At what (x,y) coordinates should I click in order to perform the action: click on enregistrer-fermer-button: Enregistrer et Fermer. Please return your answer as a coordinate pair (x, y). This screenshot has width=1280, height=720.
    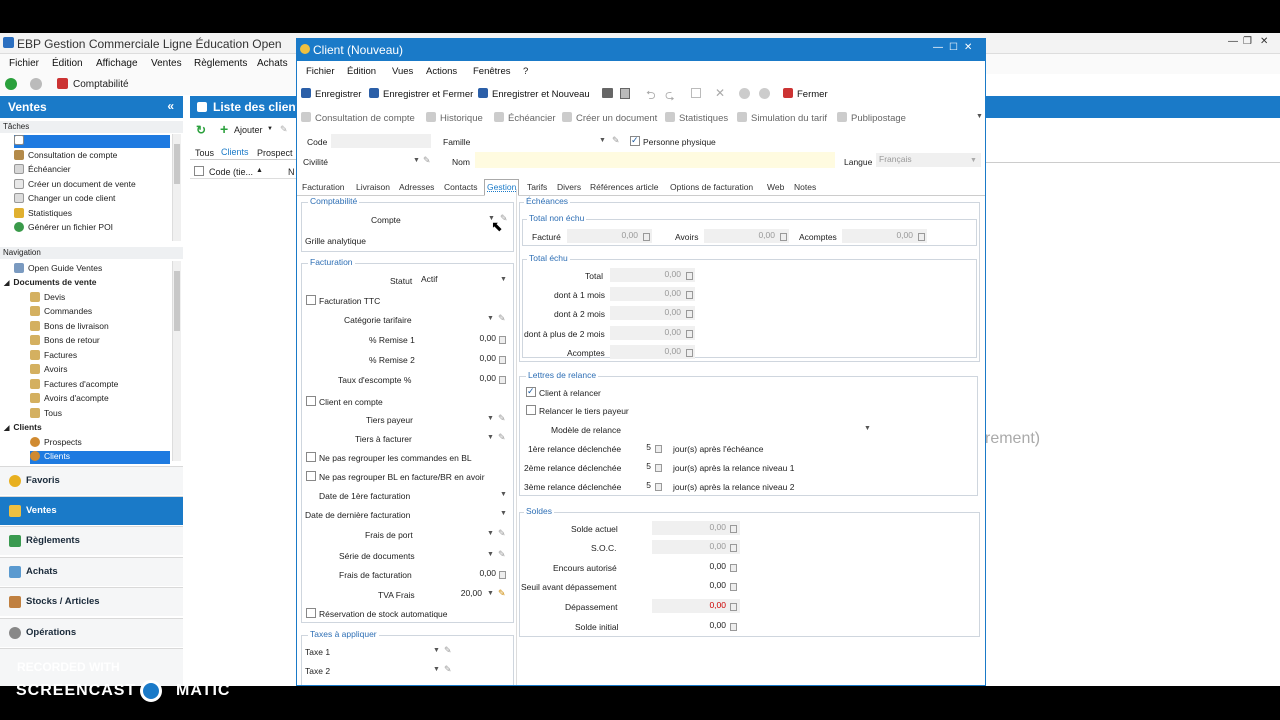
    Looking at the image, I should click on (421, 94).